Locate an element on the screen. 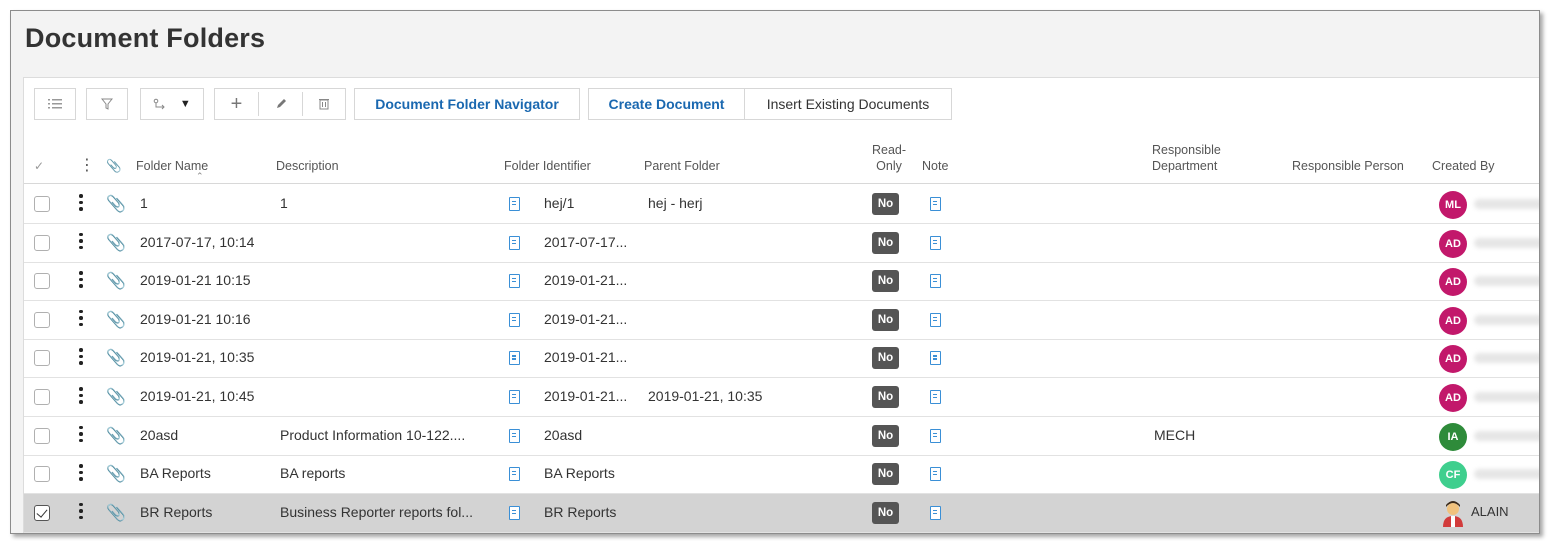 The width and height of the screenshot is (1560, 541). avatar: CF is located at coordinates (1453, 475).